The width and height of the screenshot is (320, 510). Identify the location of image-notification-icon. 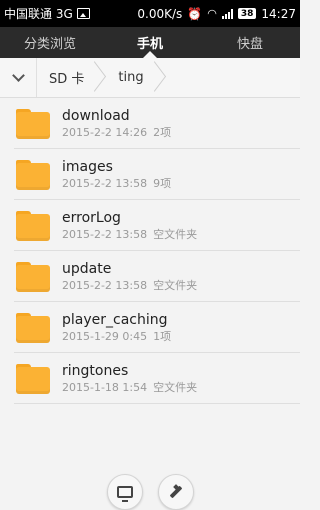
(83, 13).